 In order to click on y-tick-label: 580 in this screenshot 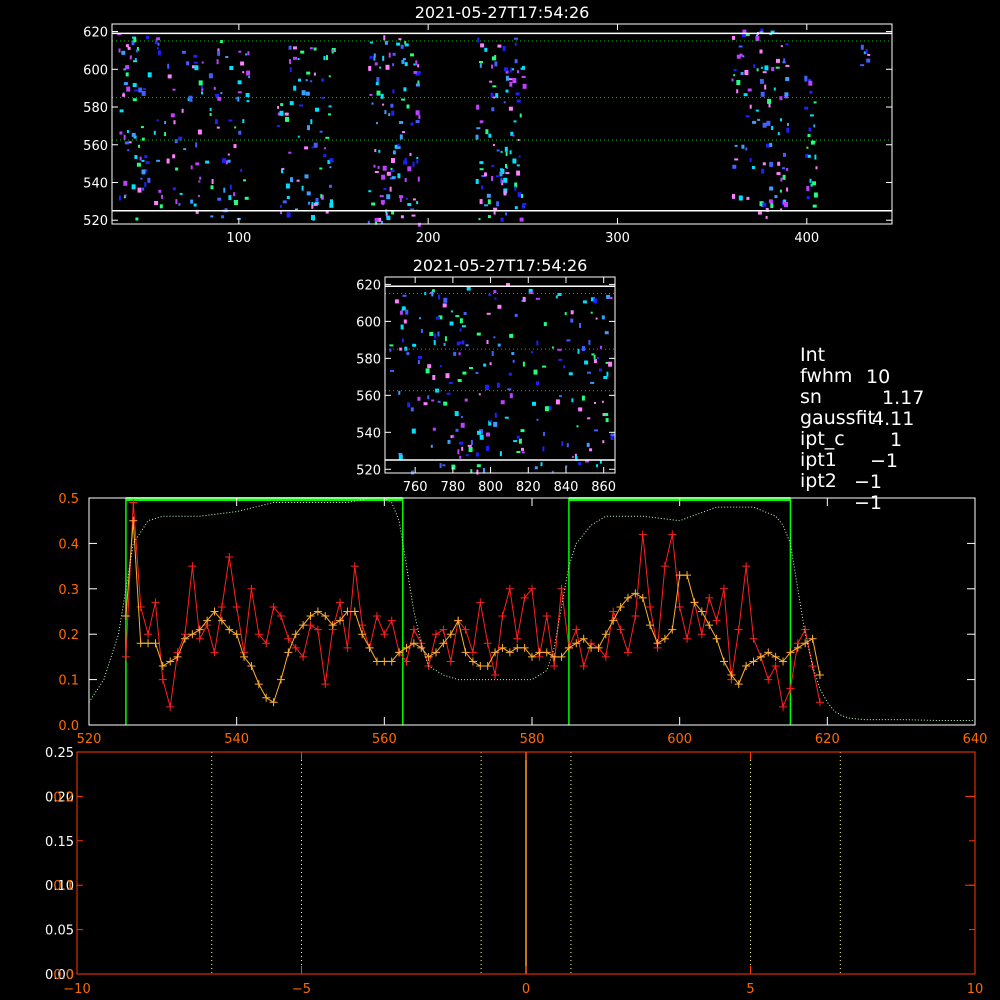, I will do `click(95, 108)`.